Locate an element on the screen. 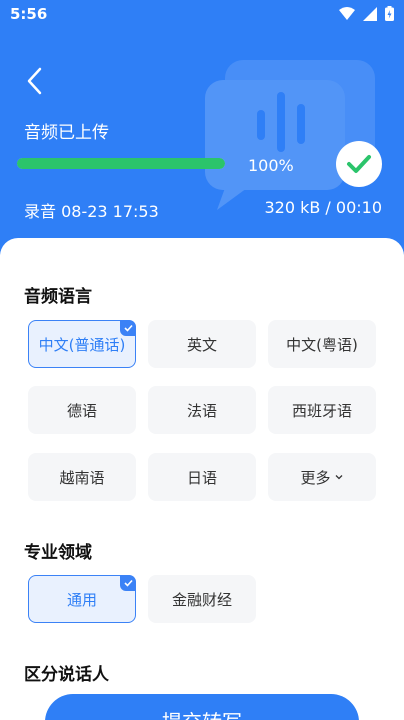 This screenshot has width=404, height=720. battery-icon is located at coordinates (389, 13).